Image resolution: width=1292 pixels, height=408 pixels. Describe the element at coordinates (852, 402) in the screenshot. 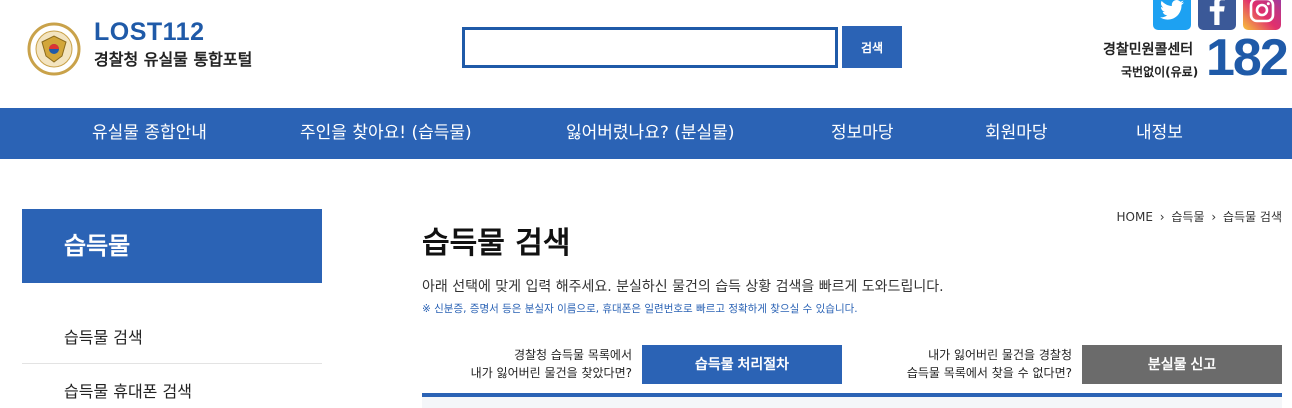

I see `search-panel` at that location.